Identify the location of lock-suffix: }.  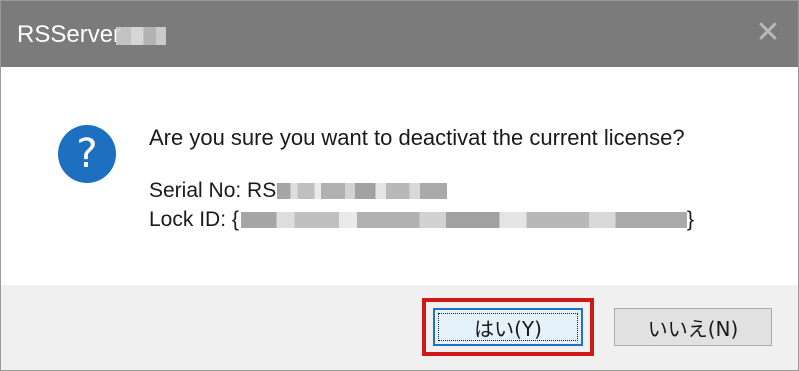
(690, 219).